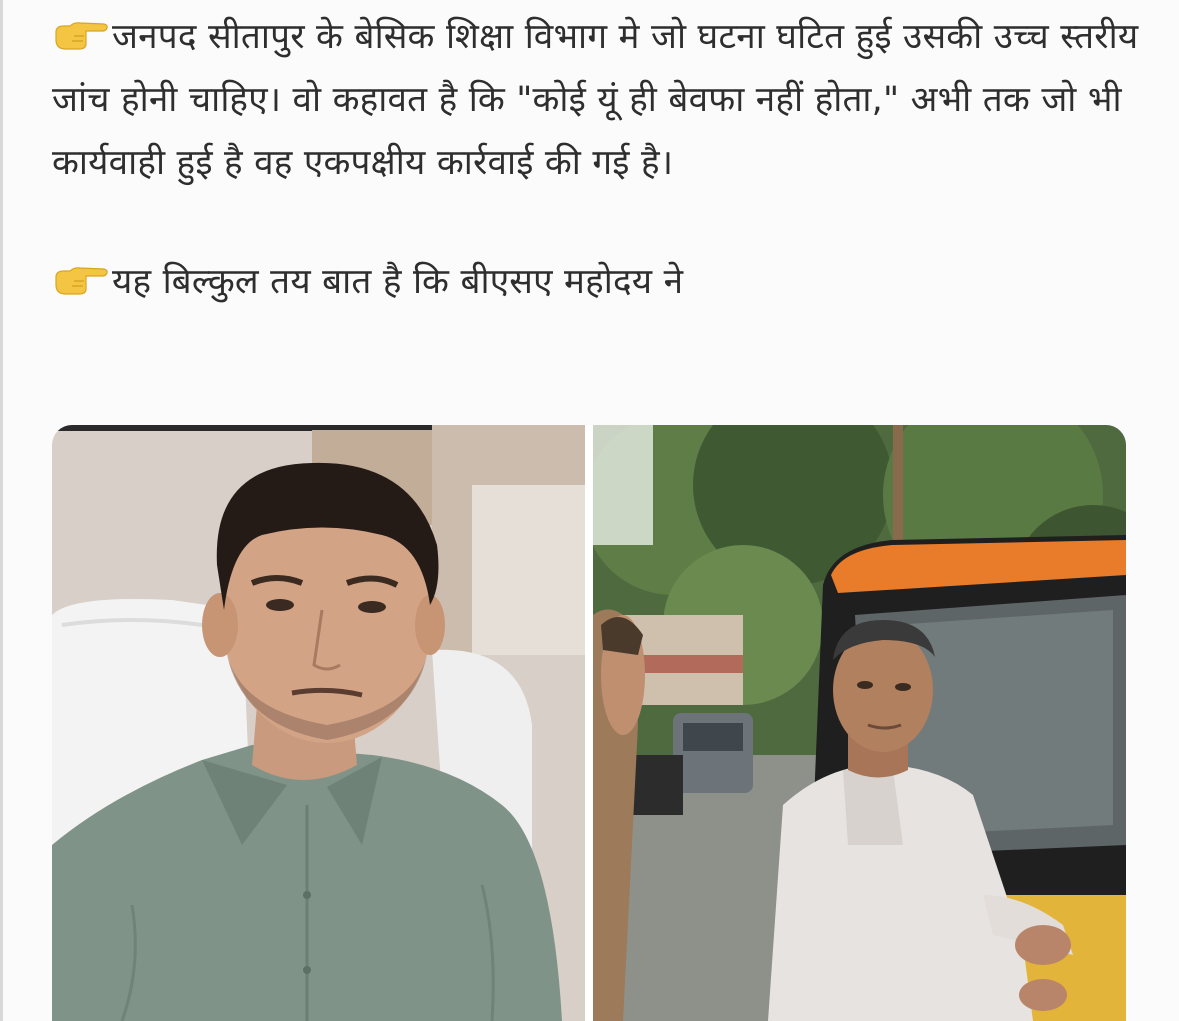 The image size is (1179, 1021). Describe the element at coordinates (398, 282) in the screenshot. I see `paragraph-2-text: यह बिल्कुल तय बात है कि बीएसए महोदय ने` at that location.